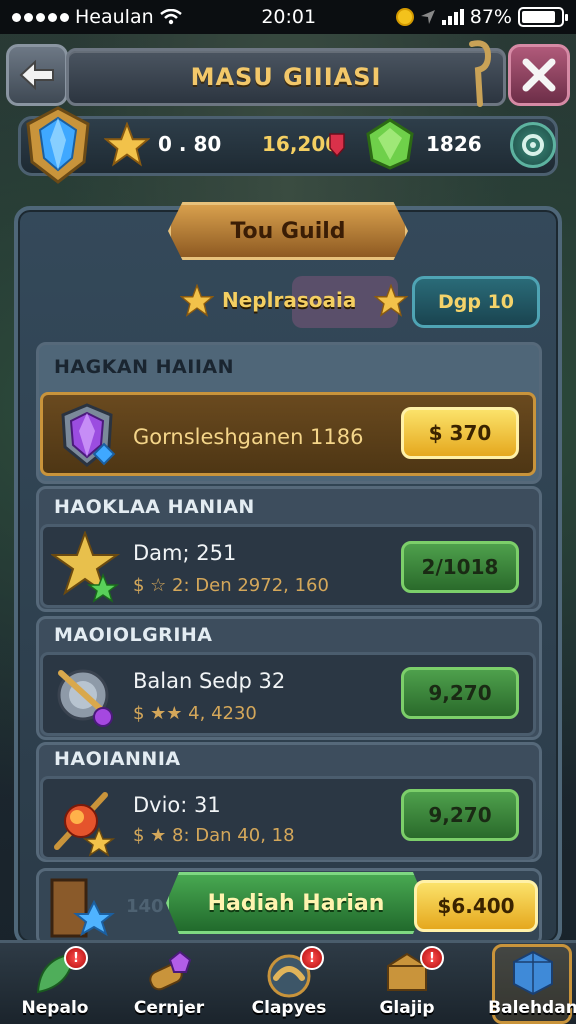 This screenshot has width=576, height=1024. Describe the element at coordinates (289, 300) in the screenshot. I see `guild-name: Neplrasoaia` at that location.